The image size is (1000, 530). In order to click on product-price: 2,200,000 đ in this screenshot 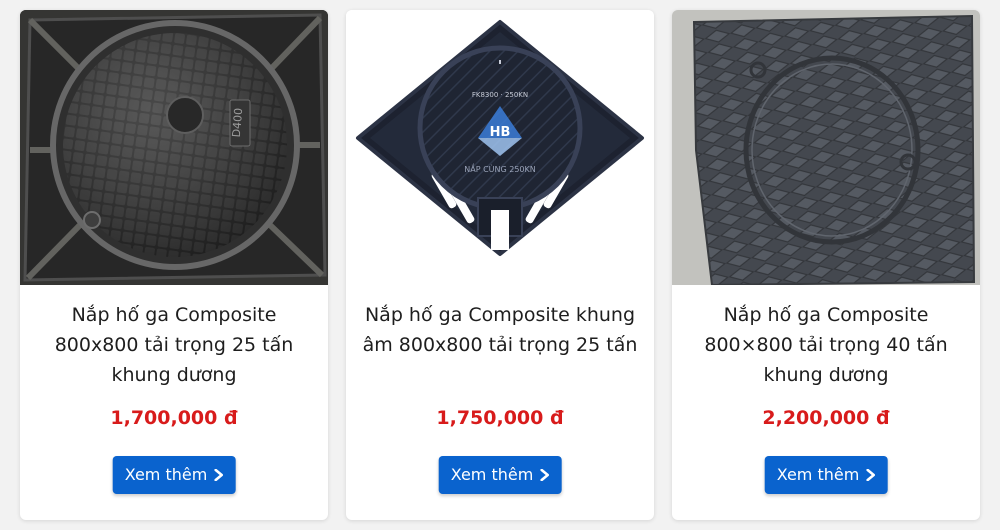, I will do `click(826, 418)`.